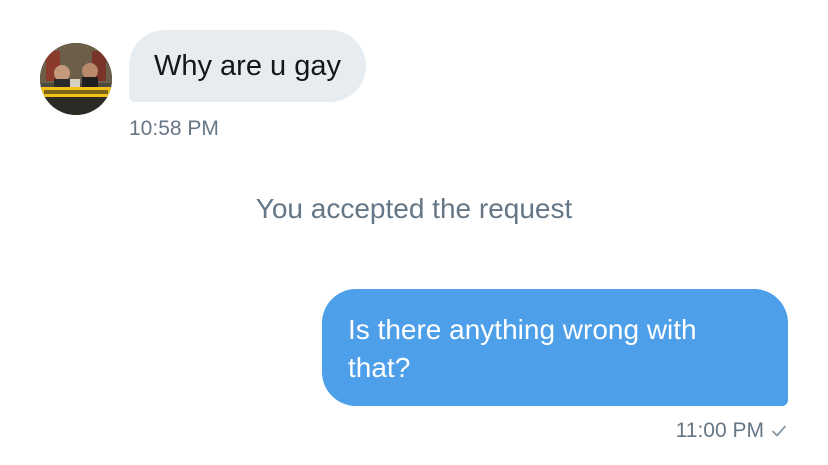 This screenshot has height=465, width=828. What do you see at coordinates (719, 430) in the screenshot?
I see `outgoing-message-timestamp: 11:00 PM` at bounding box center [719, 430].